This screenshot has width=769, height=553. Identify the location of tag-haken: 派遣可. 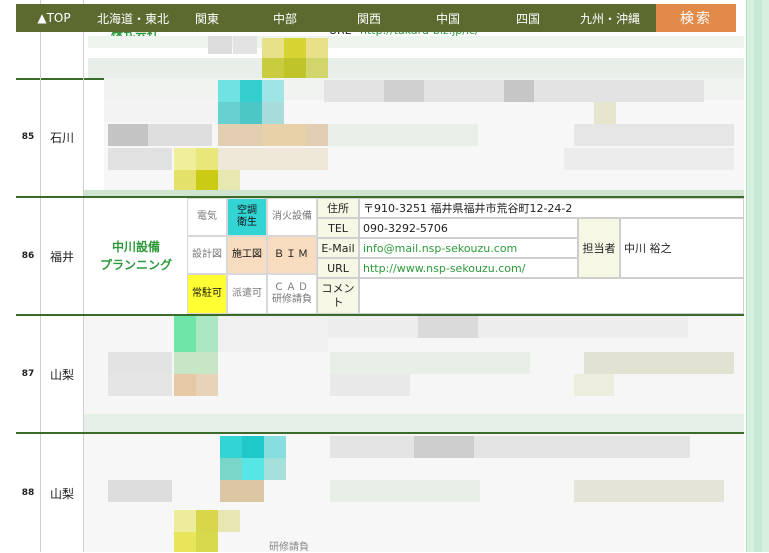
(247, 294).